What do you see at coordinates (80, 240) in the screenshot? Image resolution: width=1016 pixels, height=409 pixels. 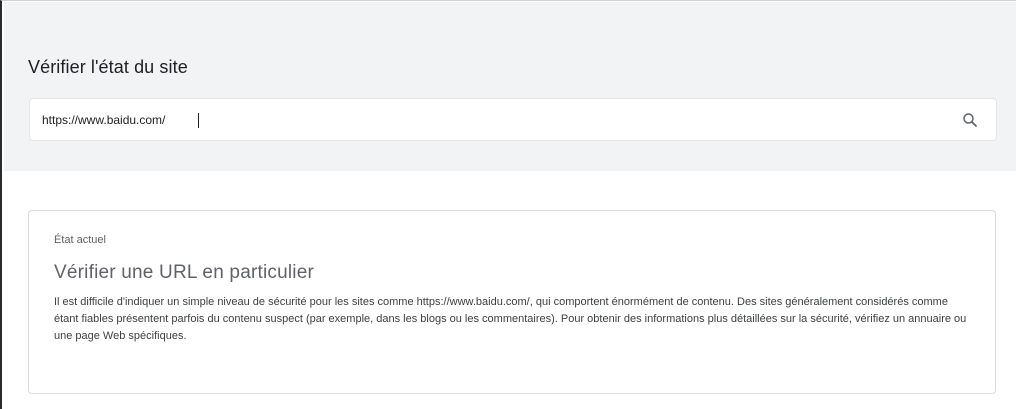 I see `status-label: État actuel` at bounding box center [80, 240].